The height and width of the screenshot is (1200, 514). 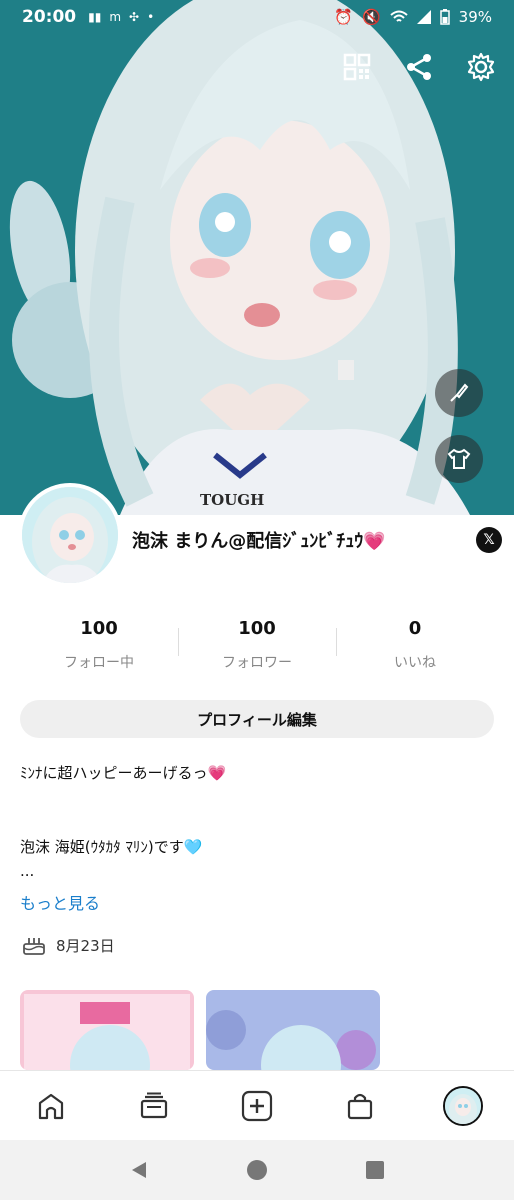 I want to click on birthday: 8月23日, so click(x=68, y=945).